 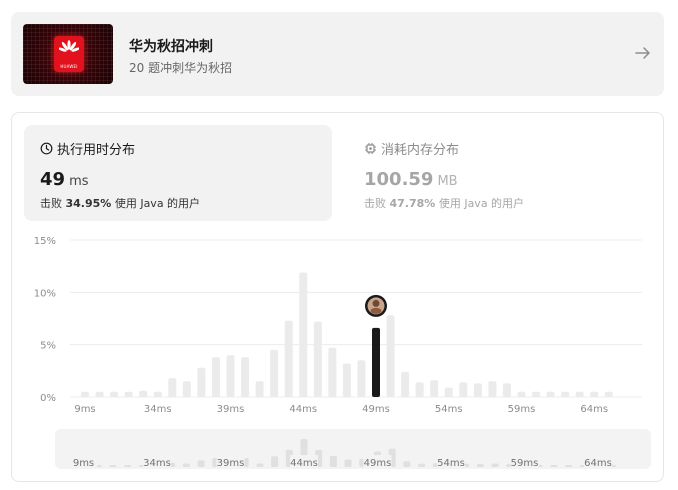 I want to click on overview-x-tick-label: 49ms, so click(x=378, y=463).